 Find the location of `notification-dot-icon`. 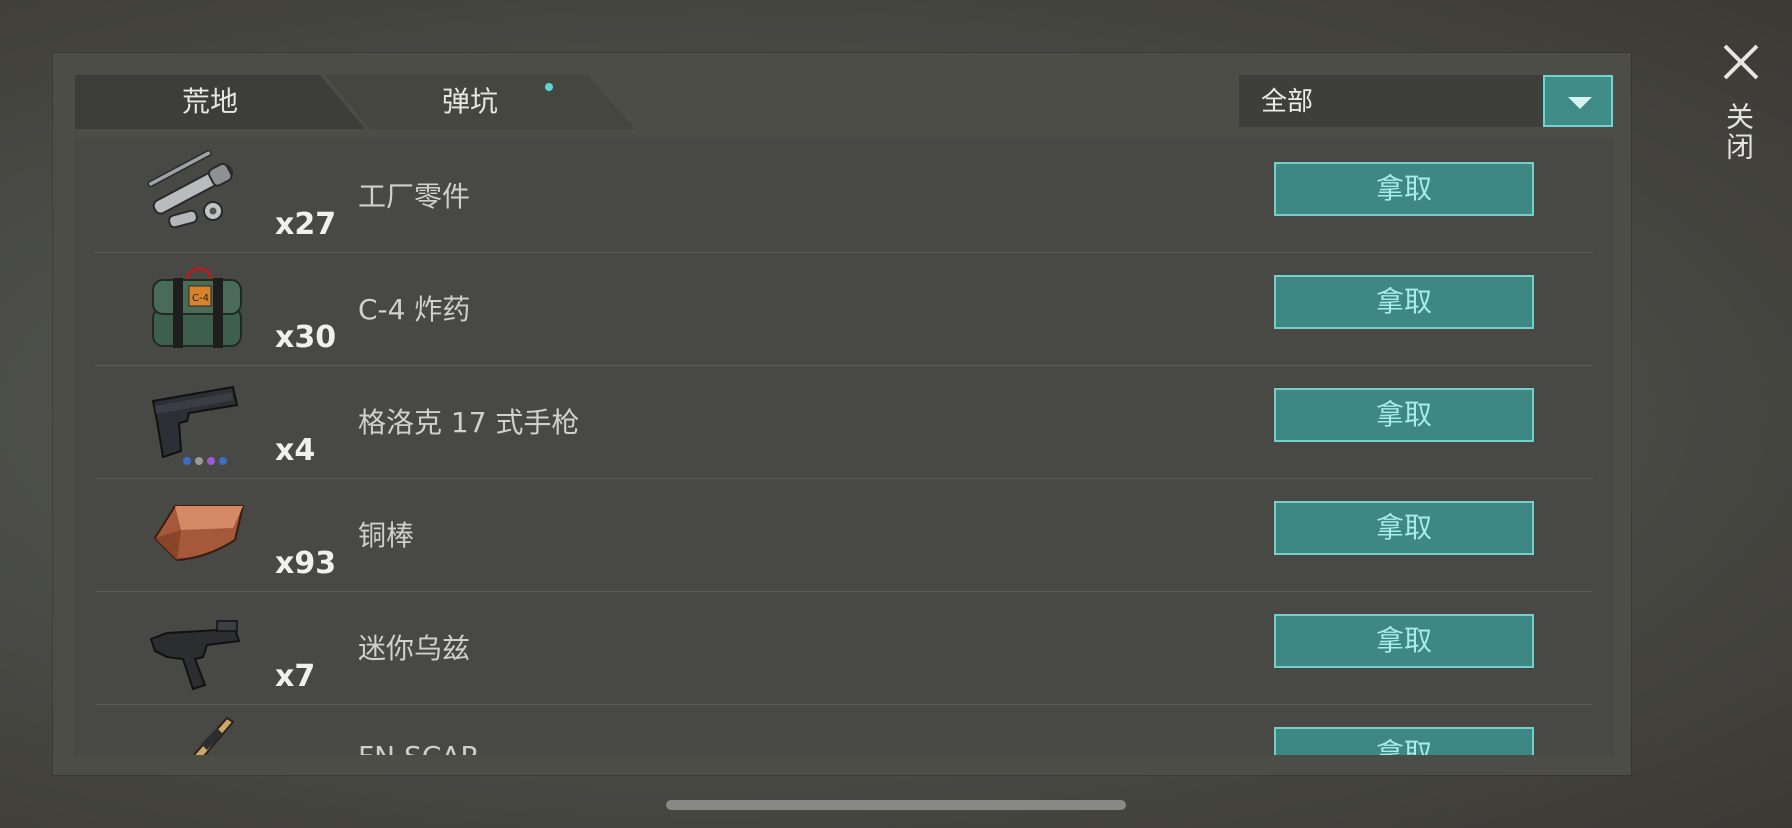

notification-dot-icon is located at coordinates (549, 87).